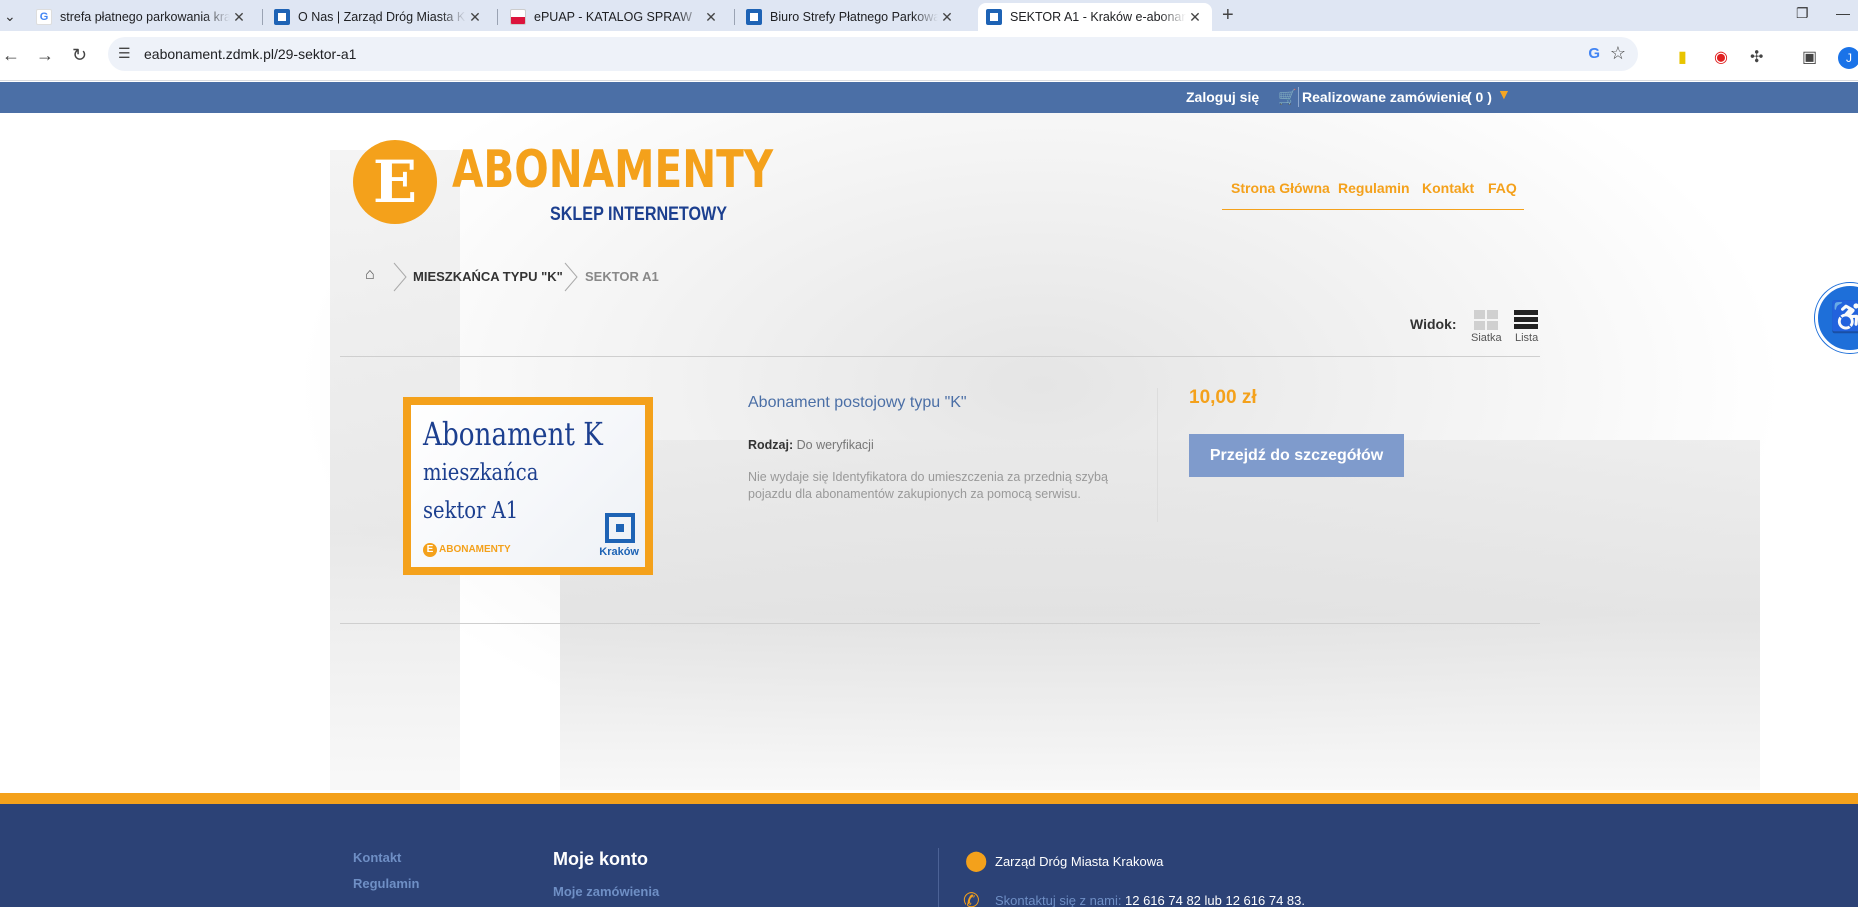 Image resolution: width=1858 pixels, height=907 pixels. I want to click on mini-logo-e-icon: E, so click(430, 550).